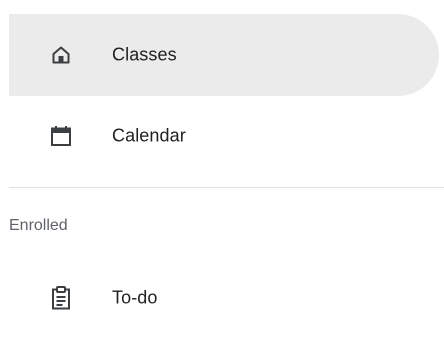 Image resolution: width=444 pixels, height=339 pixels. What do you see at coordinates (61, 136) in the screenshot?
I see `calendar-icon` at bounding box center [61, 136].